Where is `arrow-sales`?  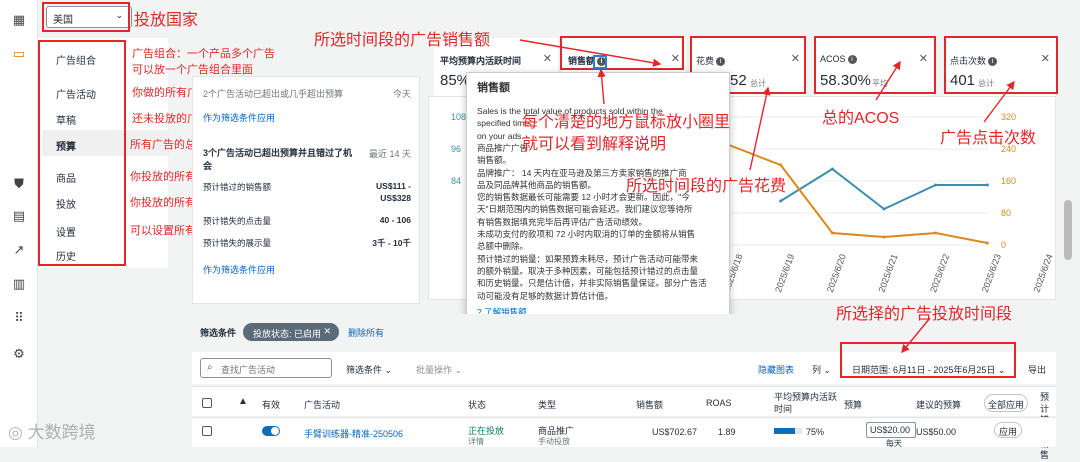
arrow-sales is located at coordinates (590, 53).